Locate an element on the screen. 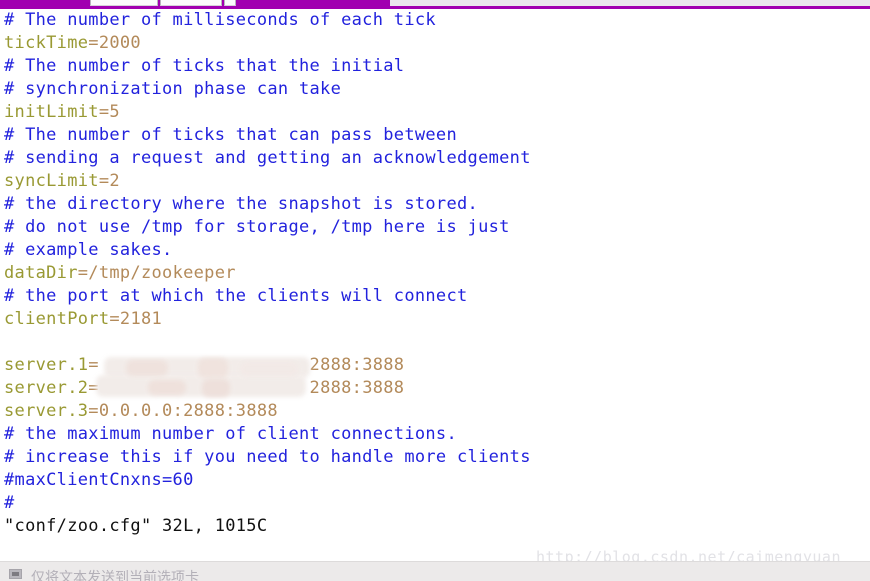 The height and width of the screenshot is (581, 870). editor-text-segment: server.1 is located at coordinates (46, 365).